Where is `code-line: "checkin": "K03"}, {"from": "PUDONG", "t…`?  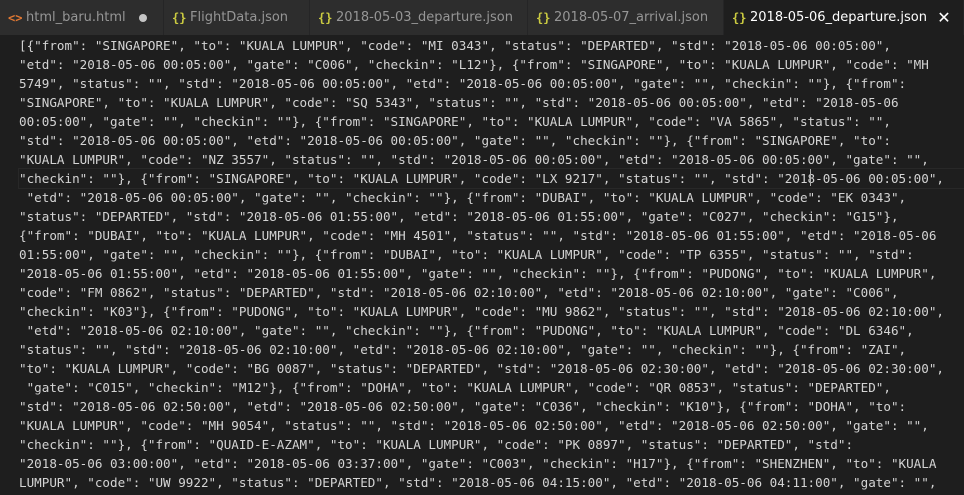
code-line: "checkin": "K03"}, {"from": "PUDONG", "t… is located at coordinates (491, 311).